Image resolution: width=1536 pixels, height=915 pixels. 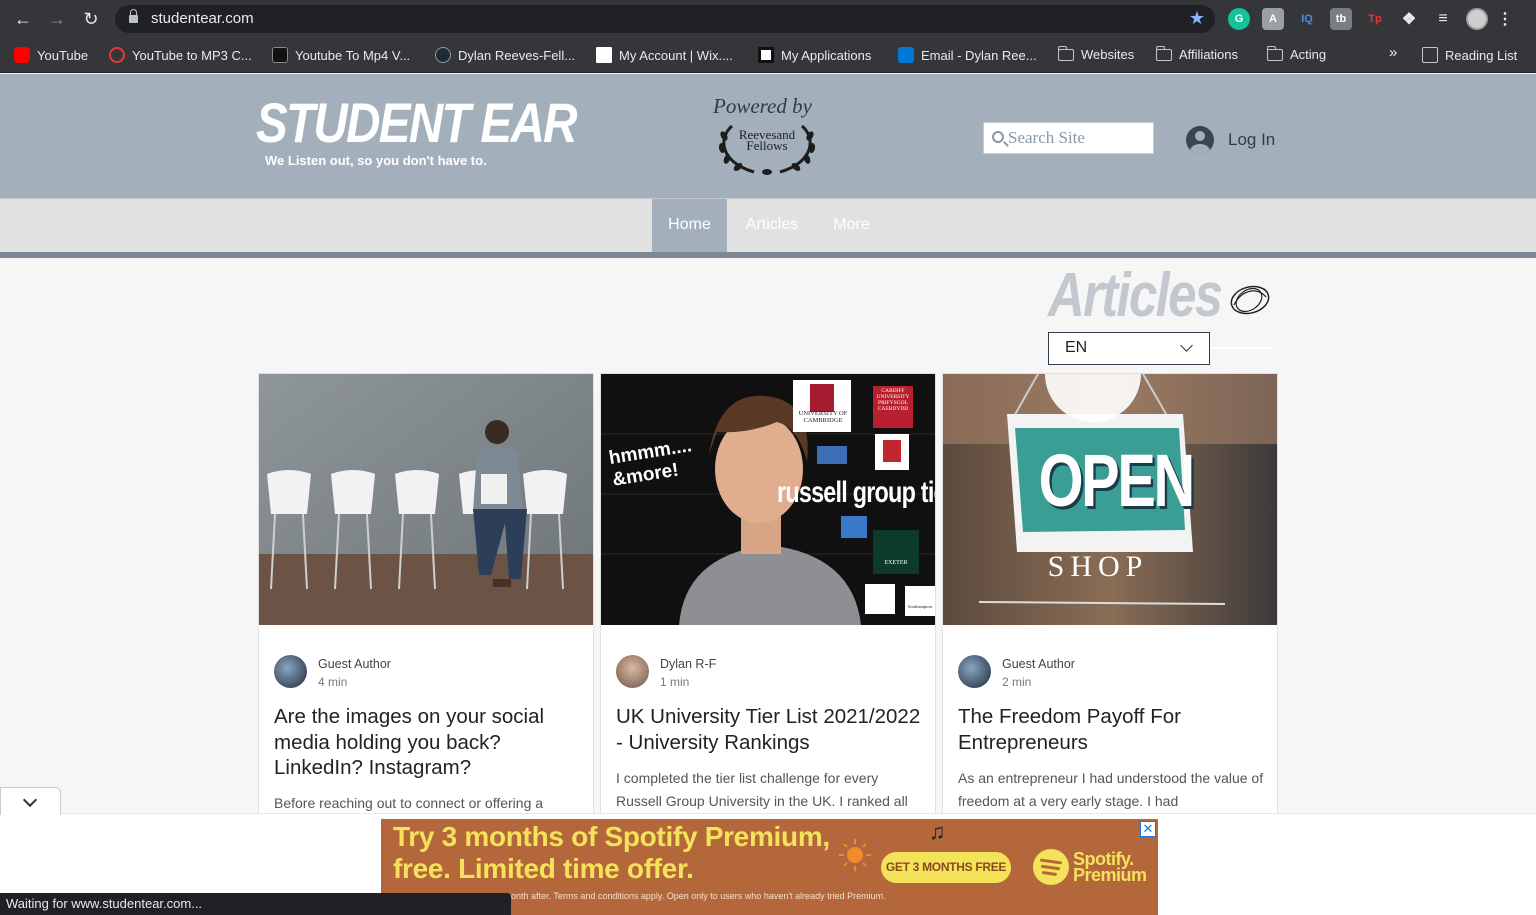 I want to click on language-select: EN, so click(x=1129, y=348).